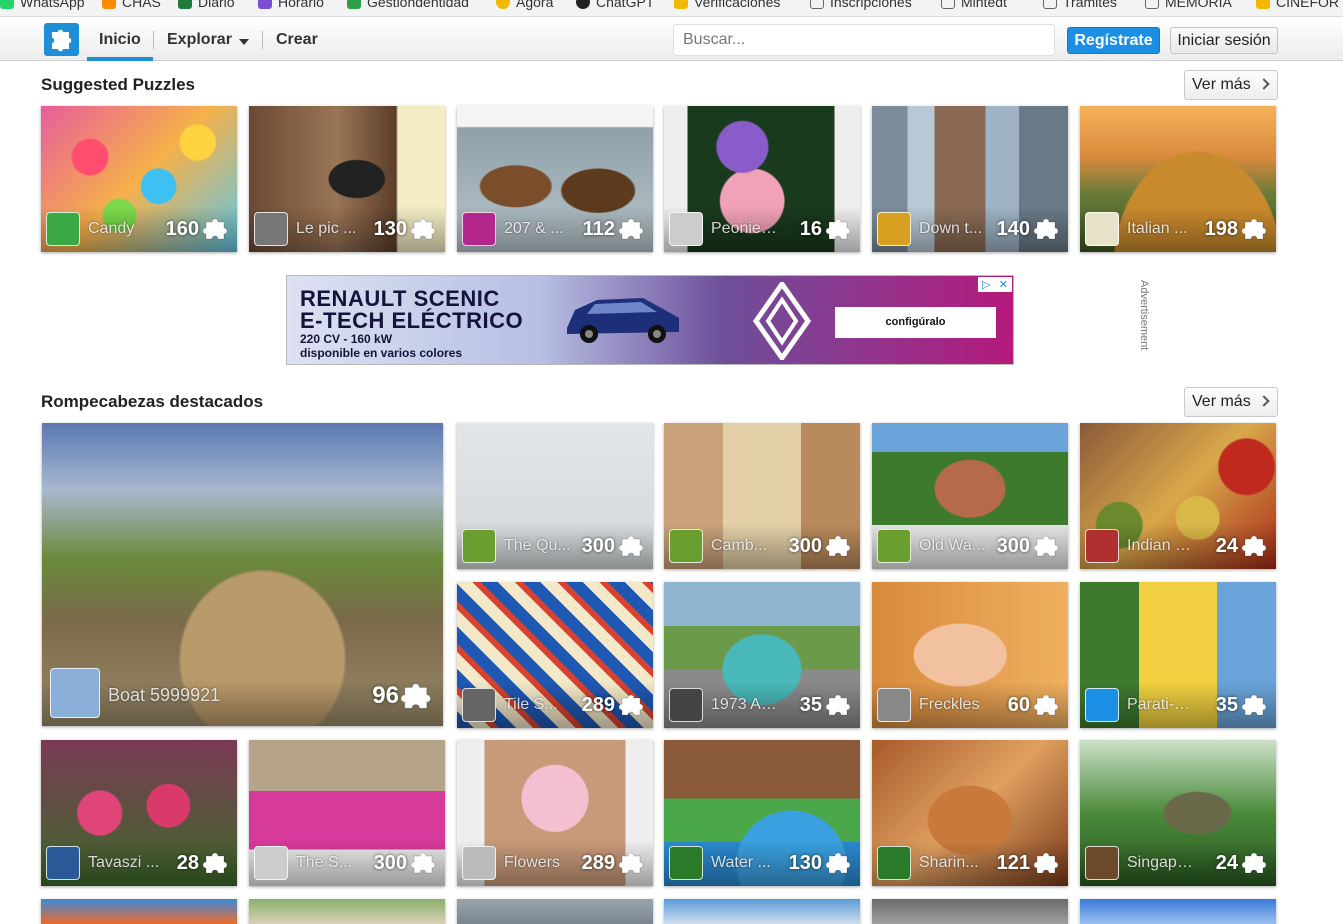  I want to click on bookmark-verificaciones: Verificaciones, so click(727, 5).